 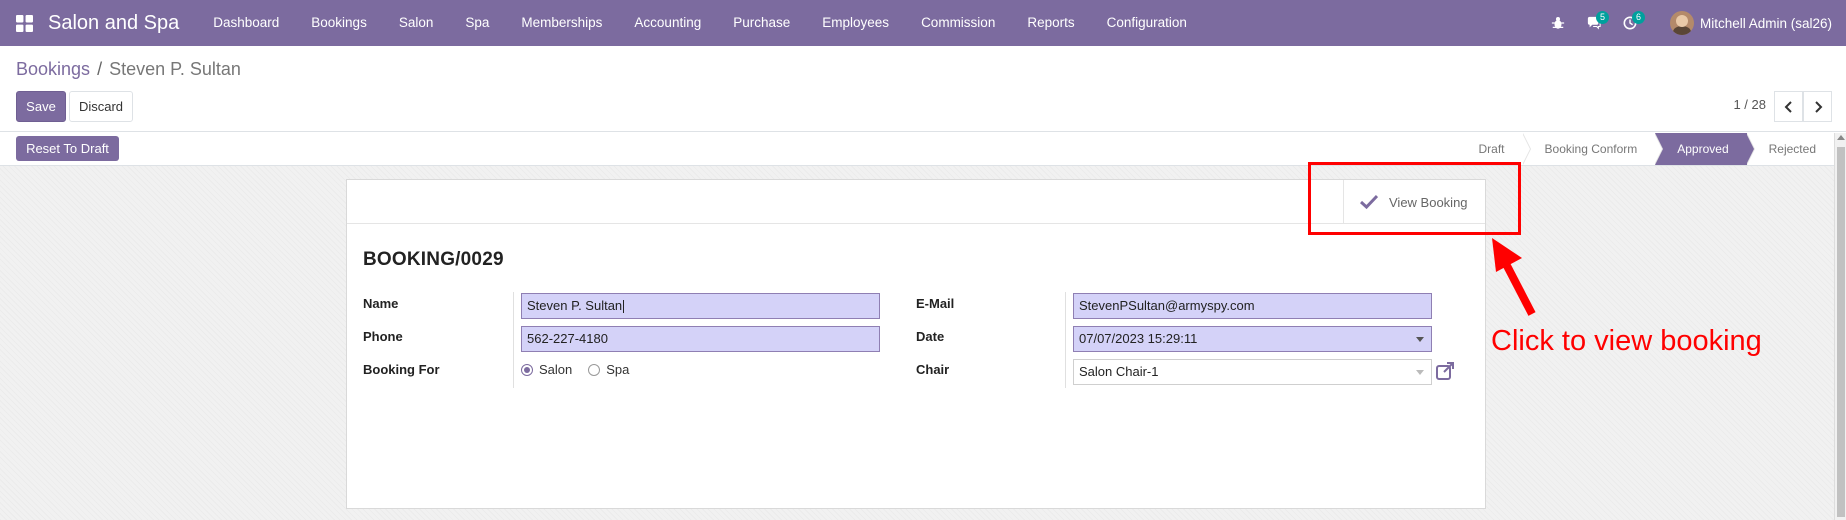 What do you see at coordinates (667, 23) in the screenshot?
I see `menu-accounting: Accounting` at bounding box center [667, 23].